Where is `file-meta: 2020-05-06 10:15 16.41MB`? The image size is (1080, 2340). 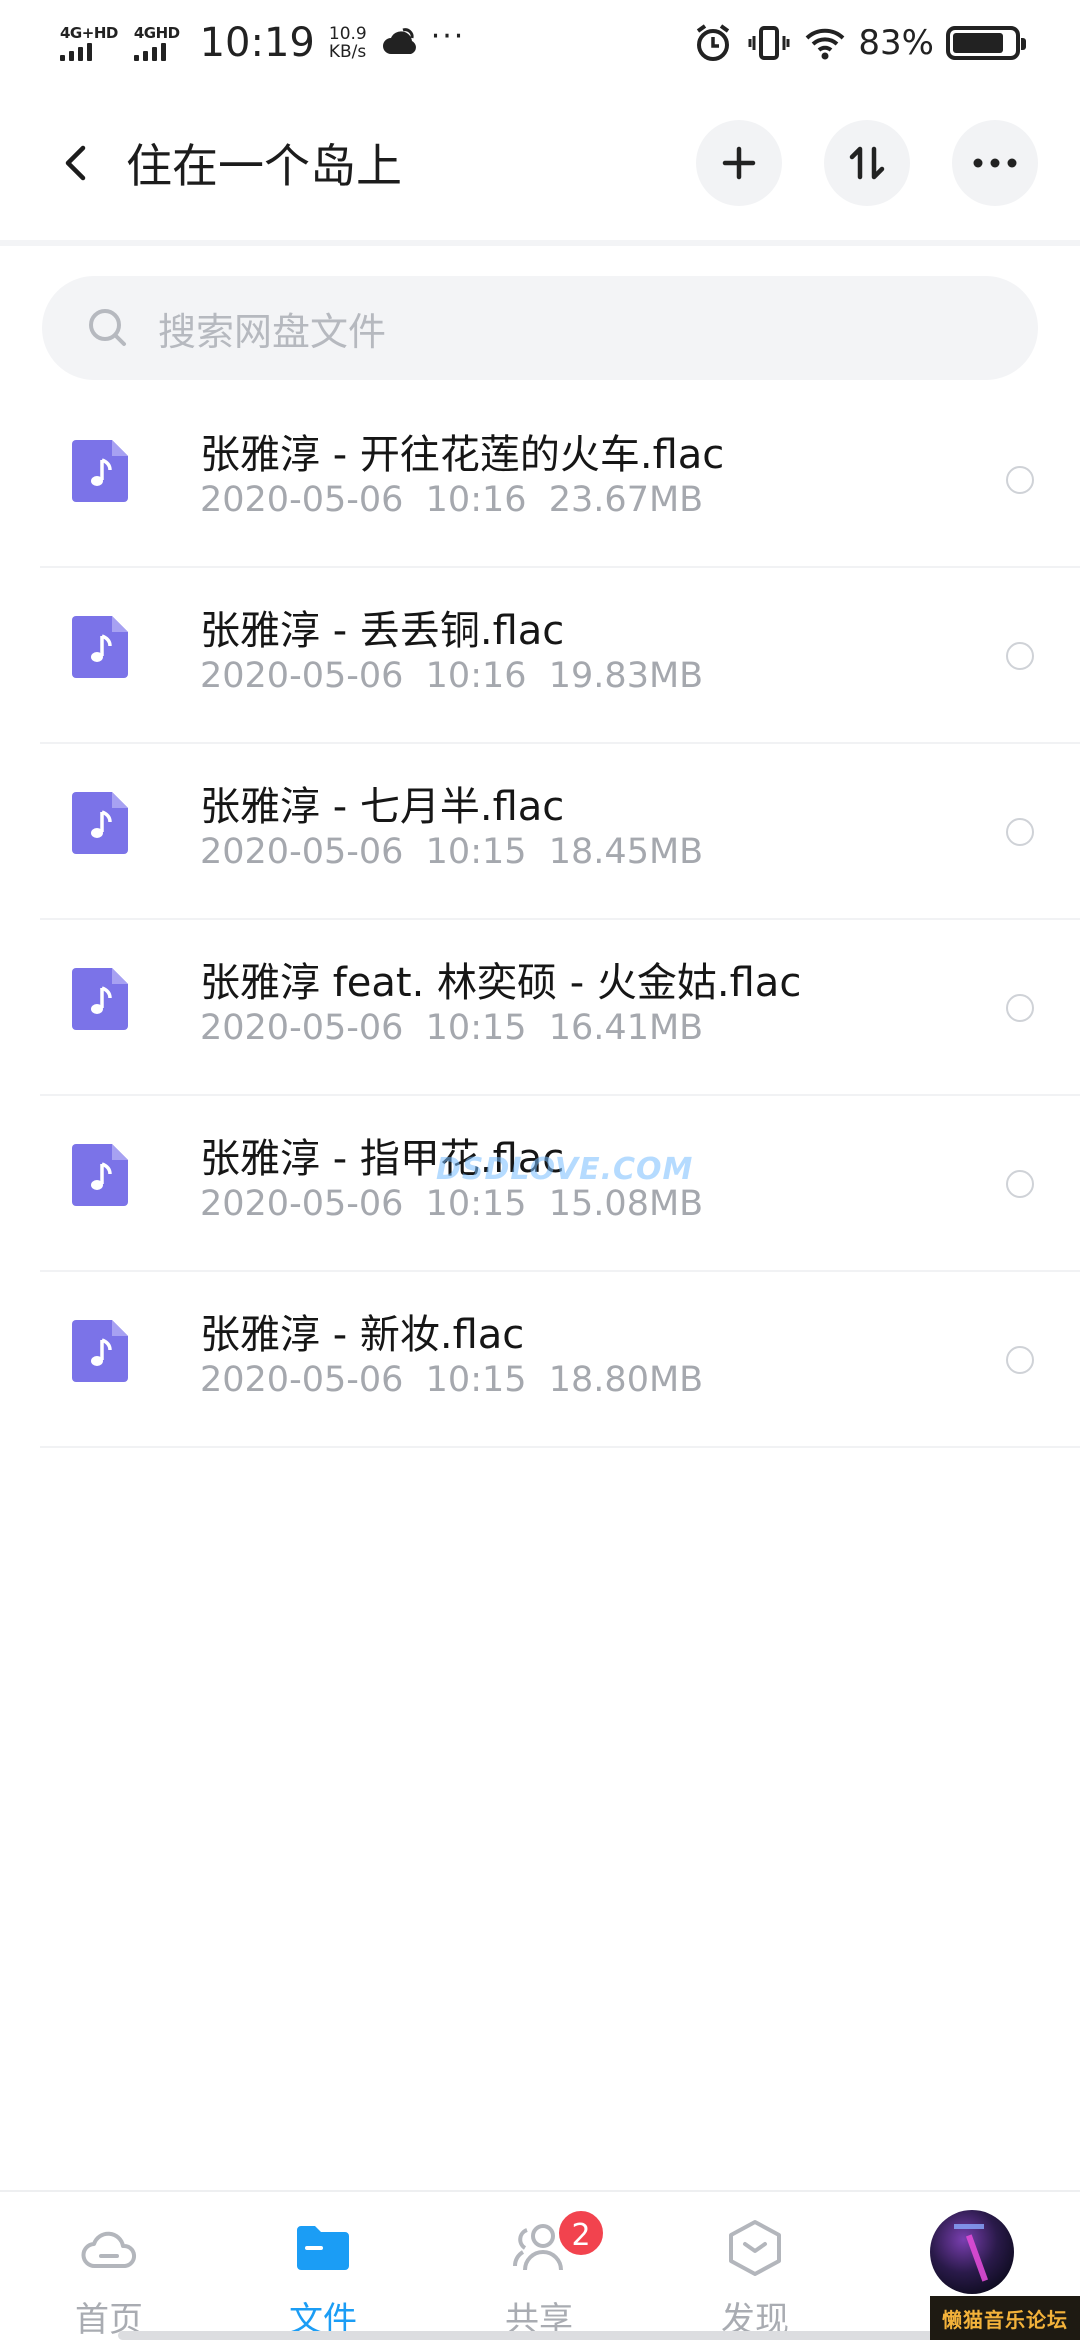
file-meta: 2020-05-06 10:15 16.41MB is located at coordinates (452, 1028).